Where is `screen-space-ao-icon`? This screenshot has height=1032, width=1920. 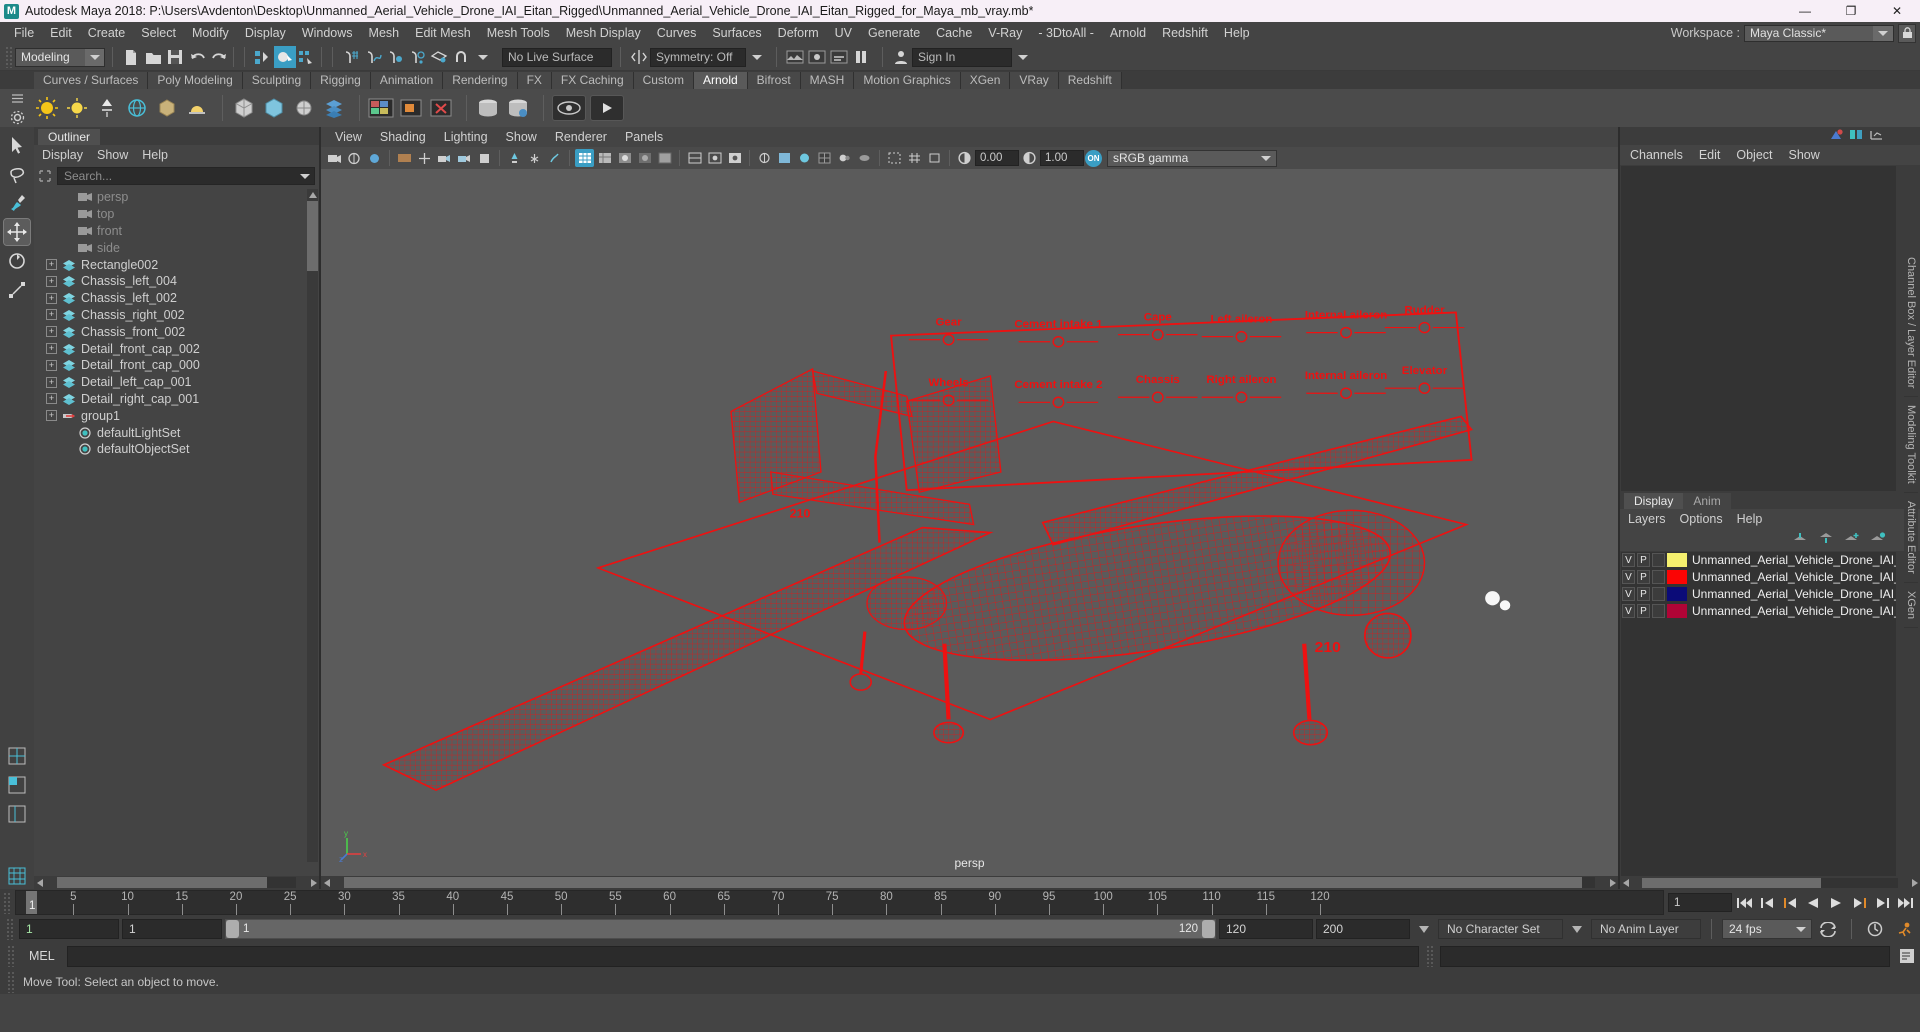 screen-space-ao-icon is located at coordinates (804, 158).